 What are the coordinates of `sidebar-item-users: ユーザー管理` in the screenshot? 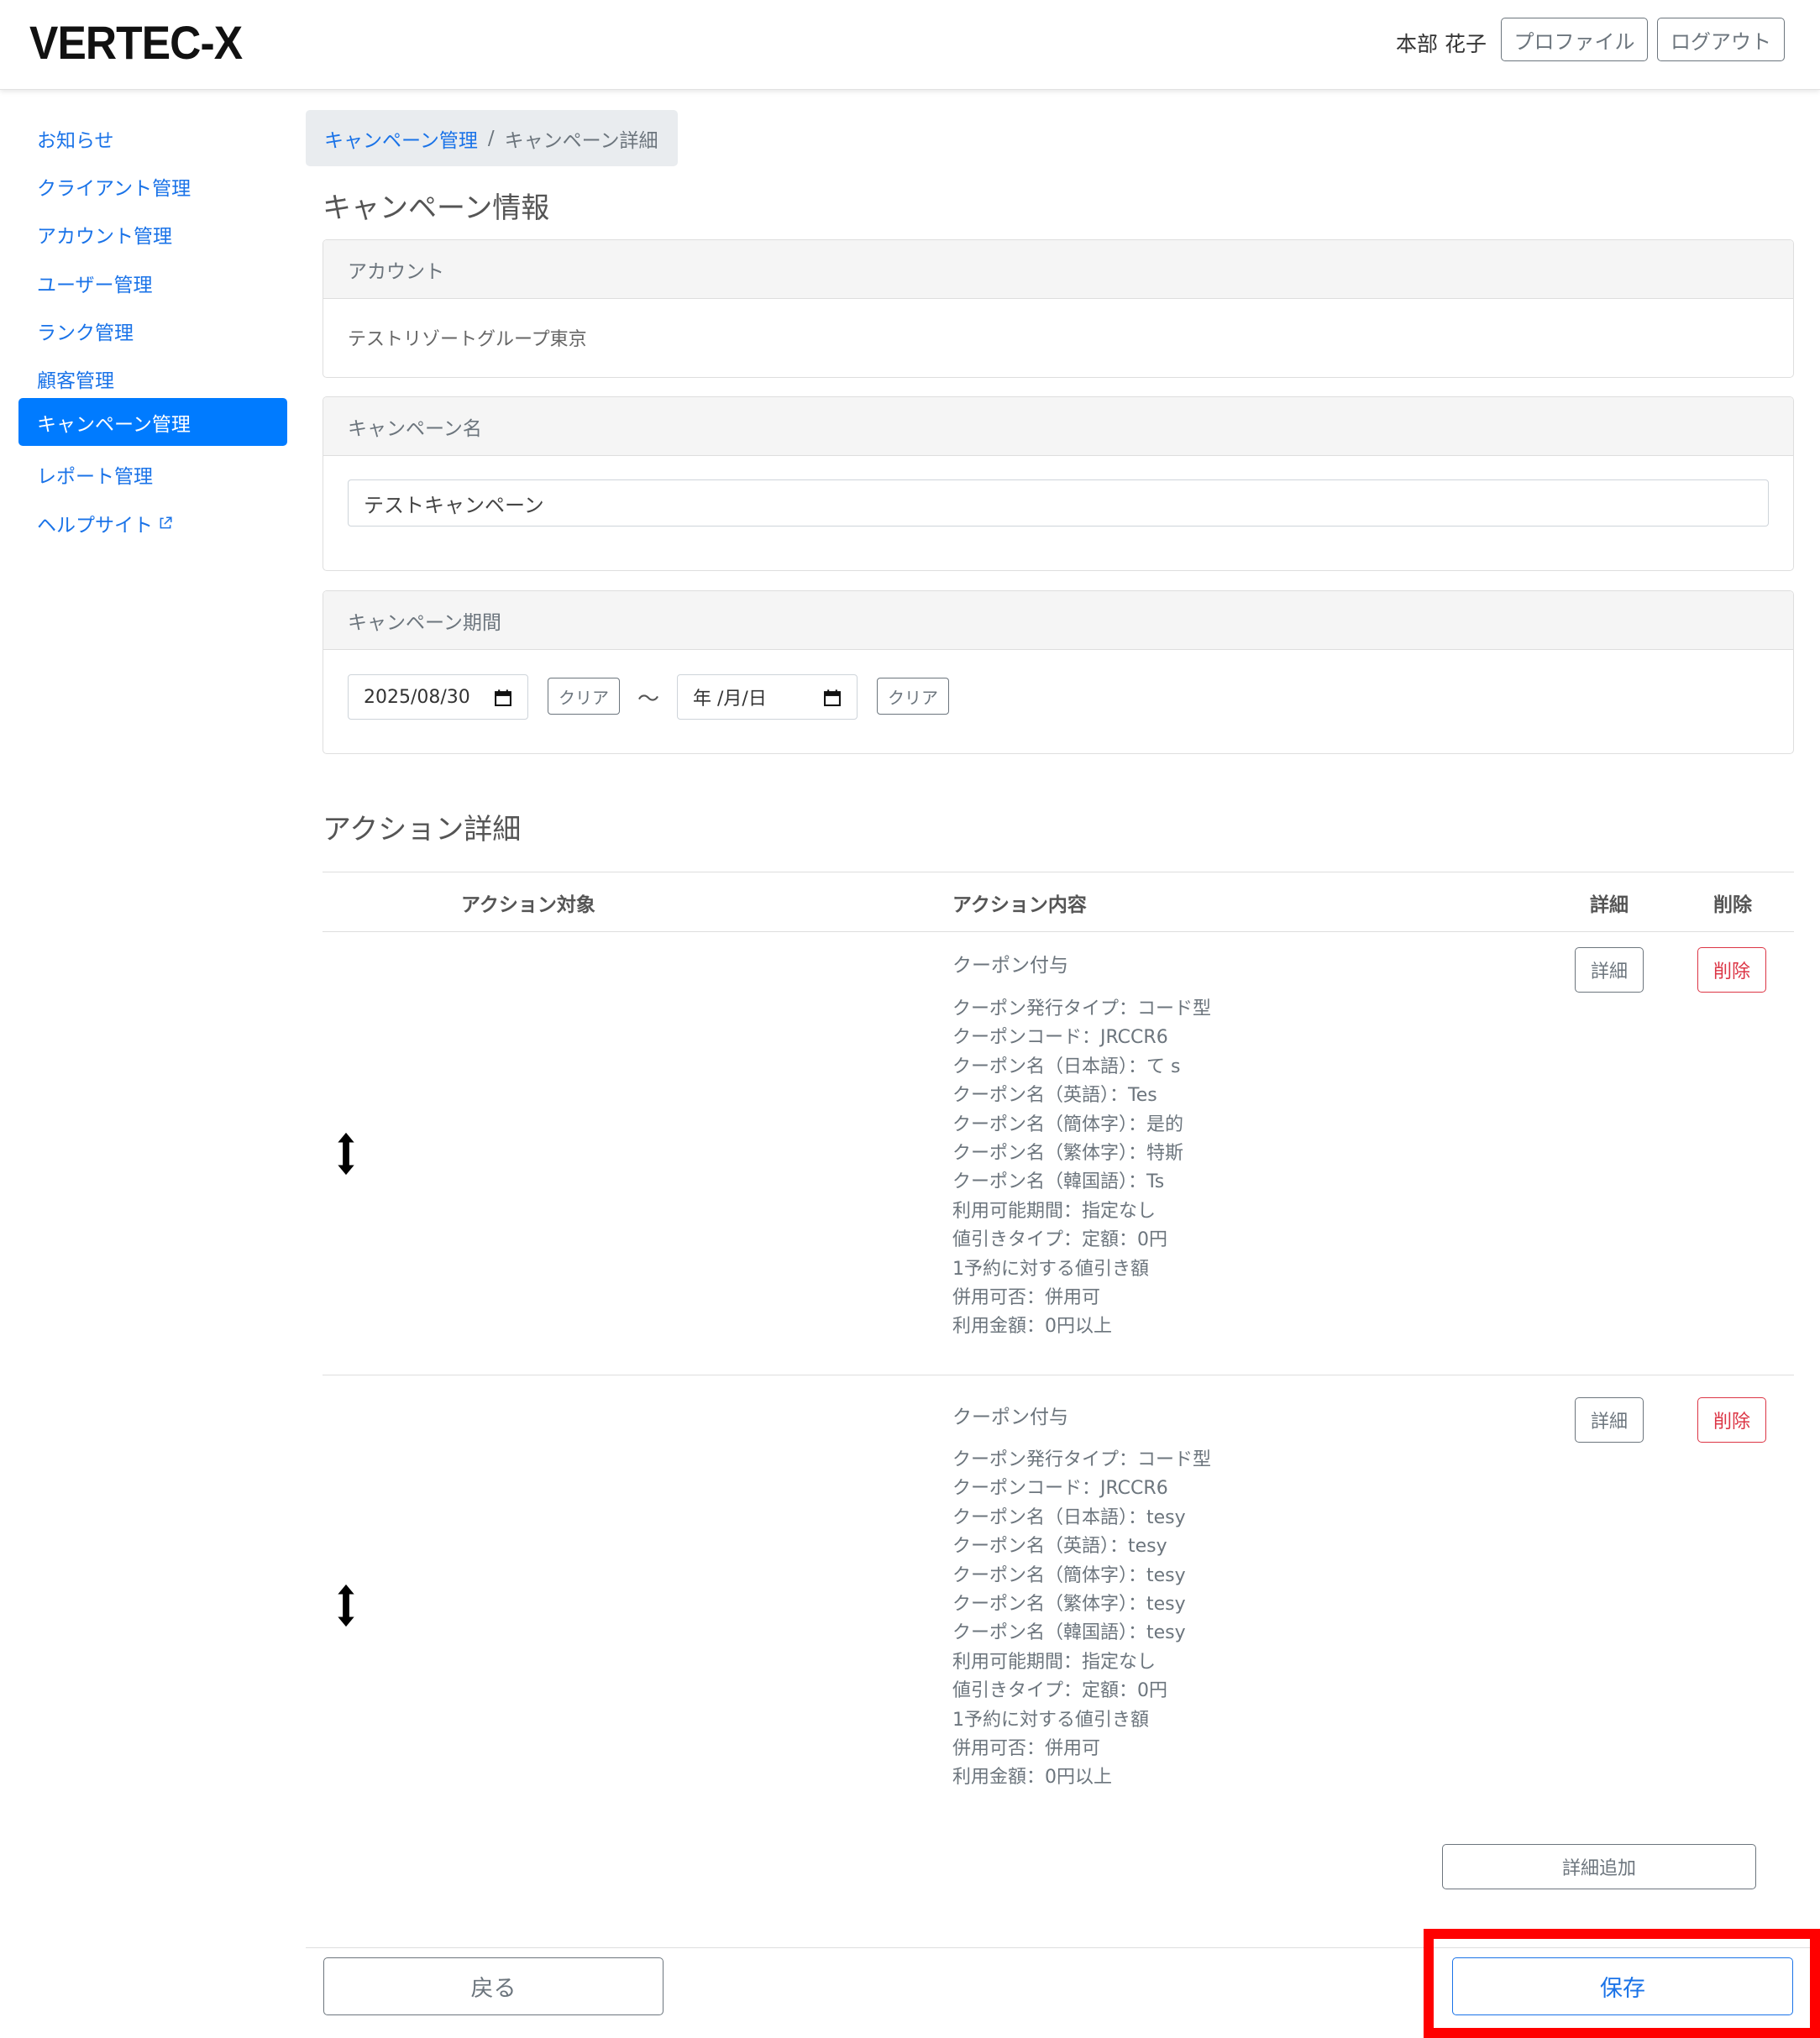 It's located at (152, 282).